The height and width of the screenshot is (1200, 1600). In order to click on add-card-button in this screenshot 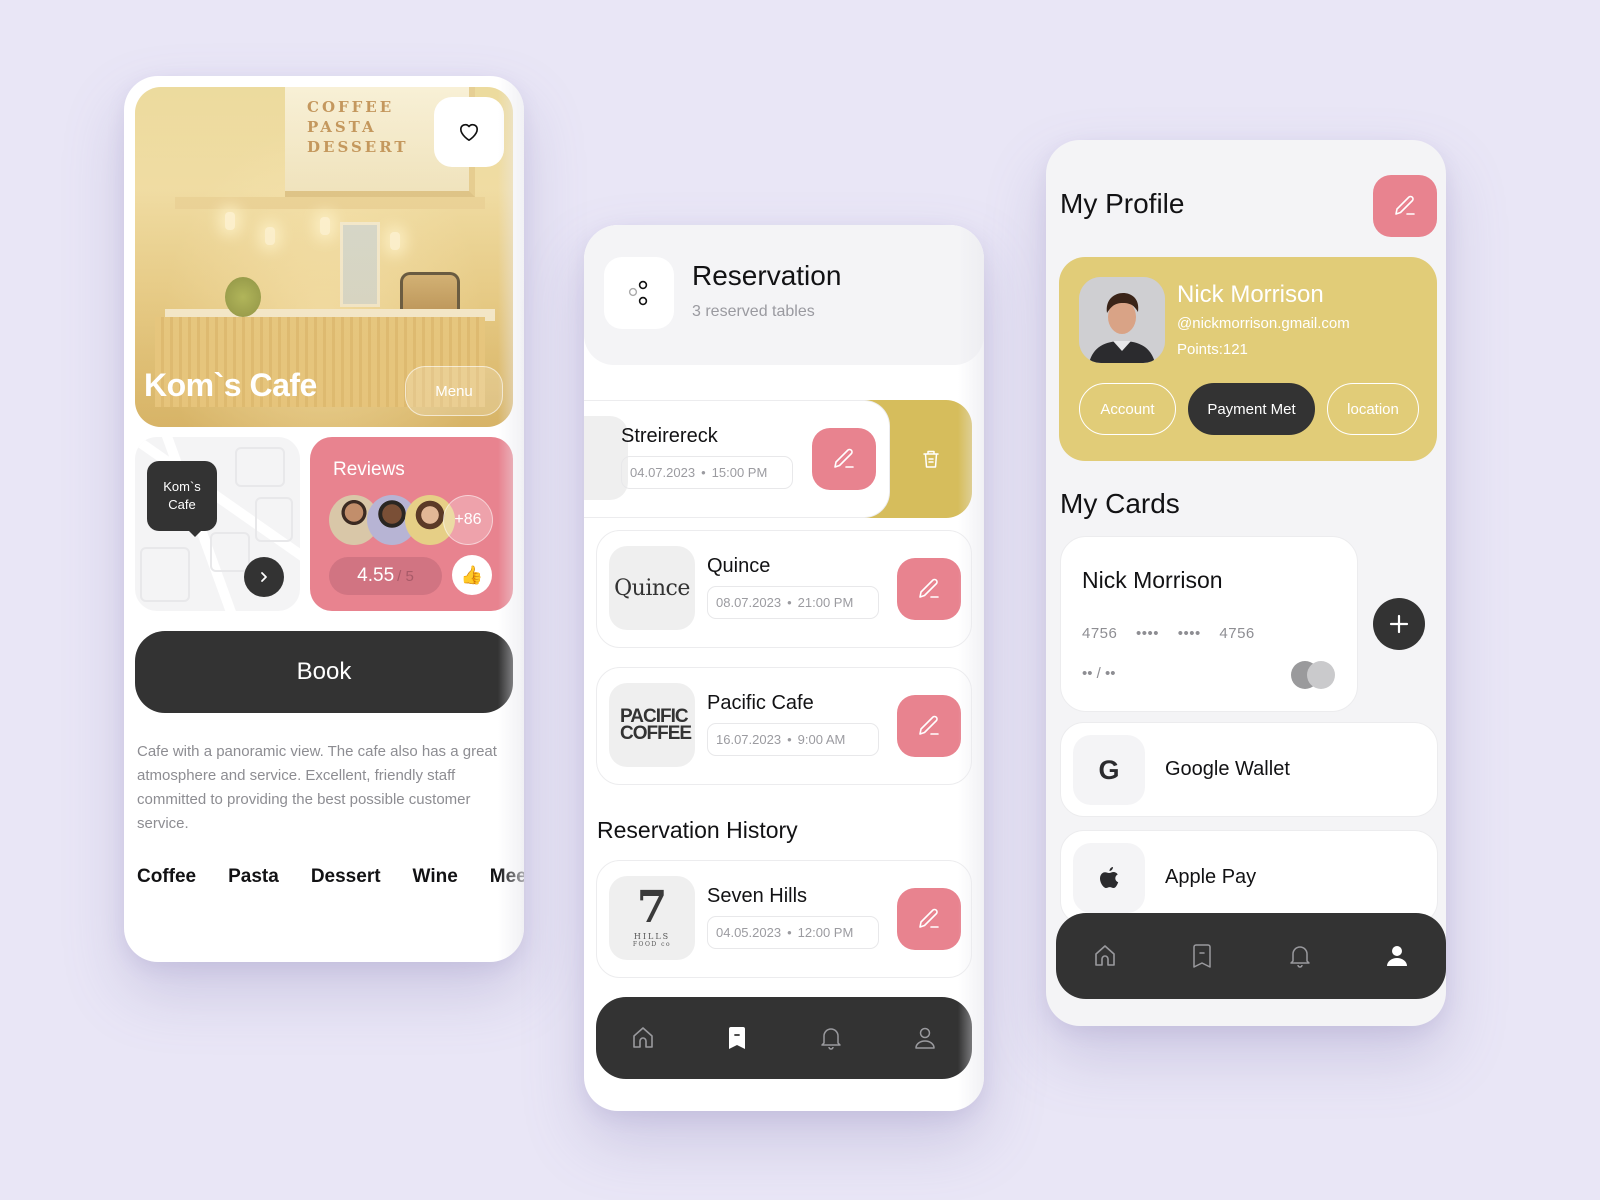, I will do `click(1399, 624)`.